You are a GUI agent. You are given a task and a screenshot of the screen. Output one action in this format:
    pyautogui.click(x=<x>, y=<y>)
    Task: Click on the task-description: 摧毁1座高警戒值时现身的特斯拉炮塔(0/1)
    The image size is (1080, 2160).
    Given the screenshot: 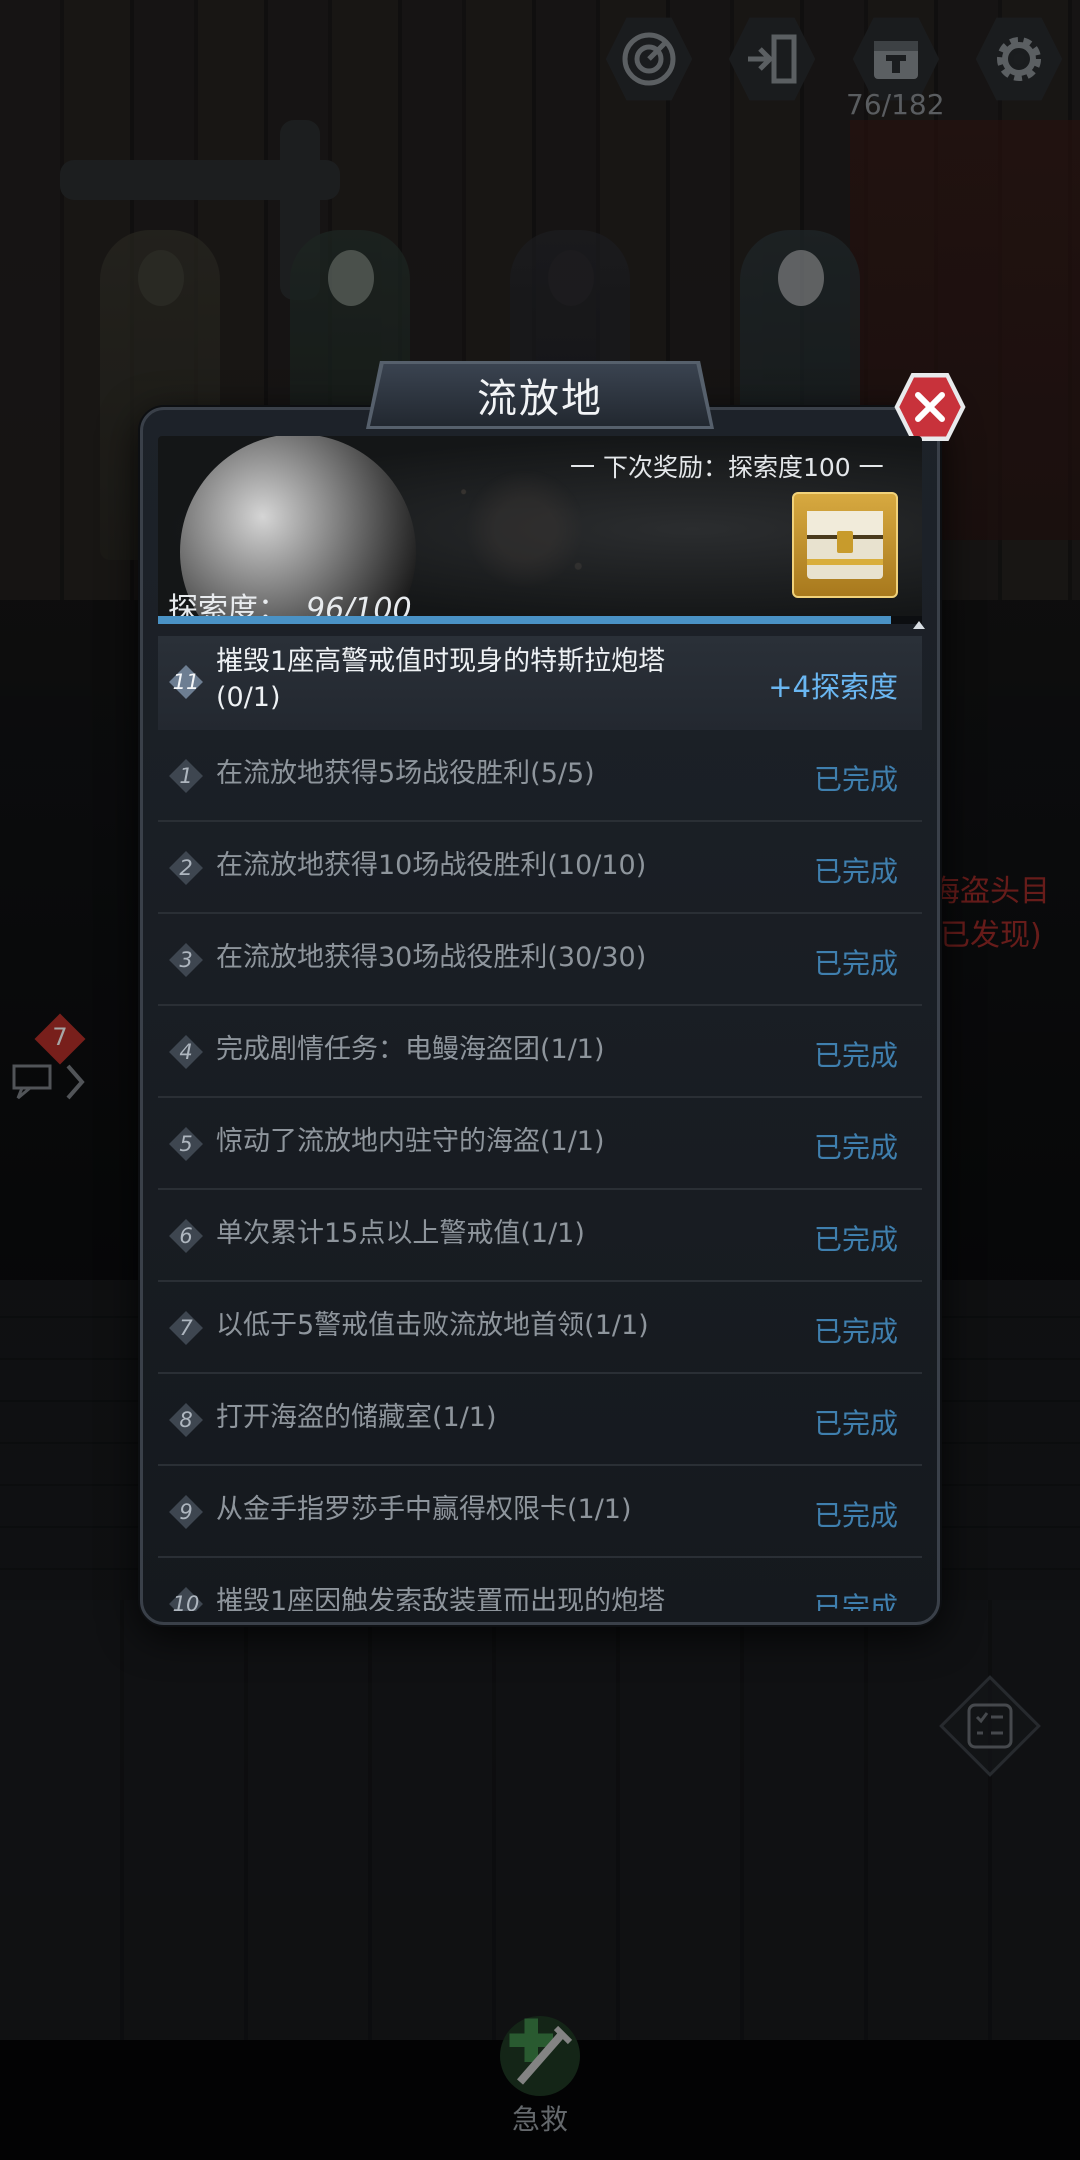 What is the action you would take?
    pyautogui.click(x=441, y=679)
    